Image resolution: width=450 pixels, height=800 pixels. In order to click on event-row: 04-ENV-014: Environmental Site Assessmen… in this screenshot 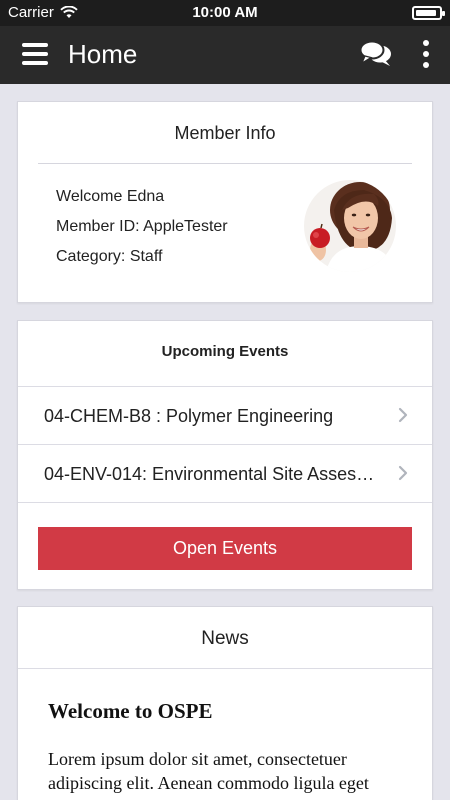, I will do `click(225, 473)`.